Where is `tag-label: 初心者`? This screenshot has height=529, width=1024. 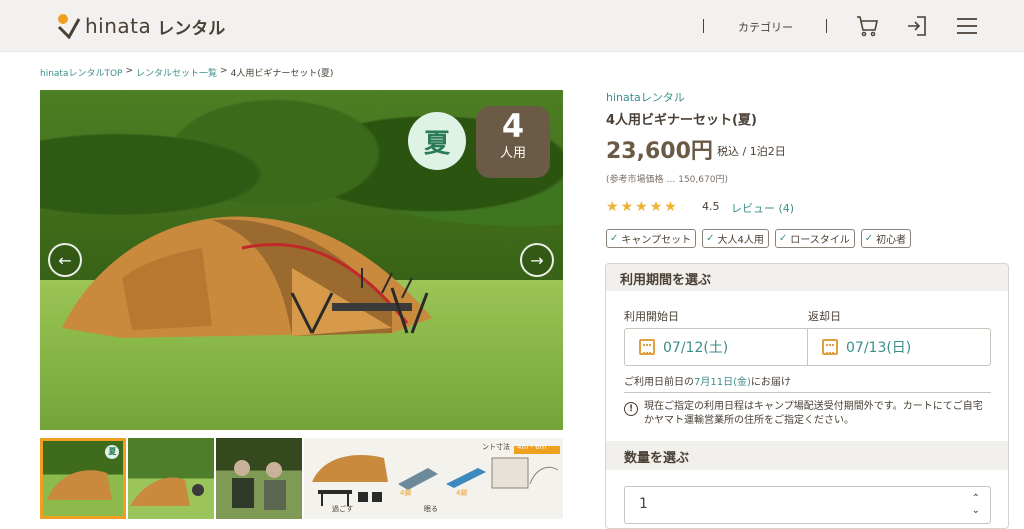
tag-label: 初心者 is located at coordinates (891, 240).